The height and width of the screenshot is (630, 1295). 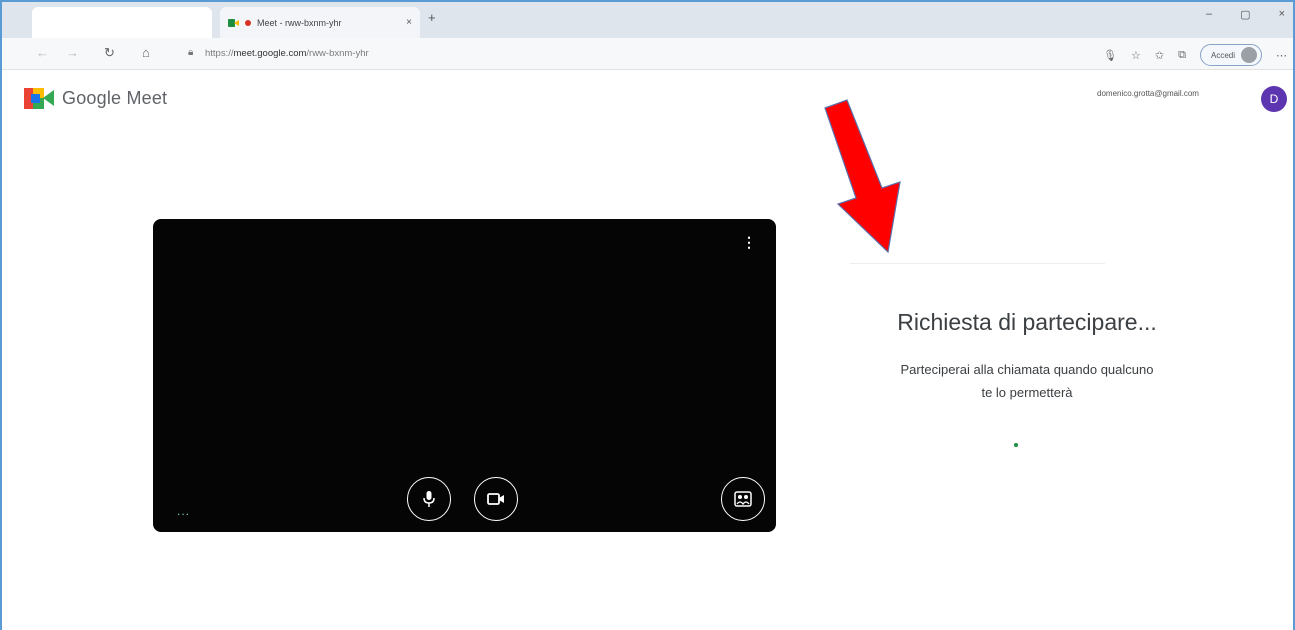 I want to click on url-field: https://meet.google.com/rww-bxnm-yhr, so click(x=287, y=53).